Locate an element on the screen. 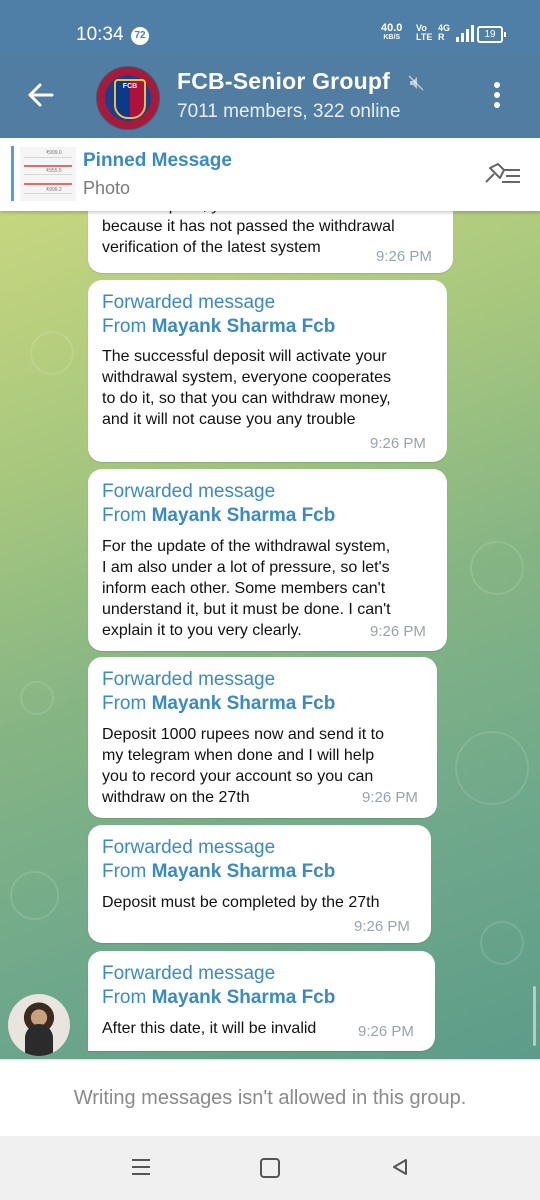  home-icon is located at coordinates (270, 1168).